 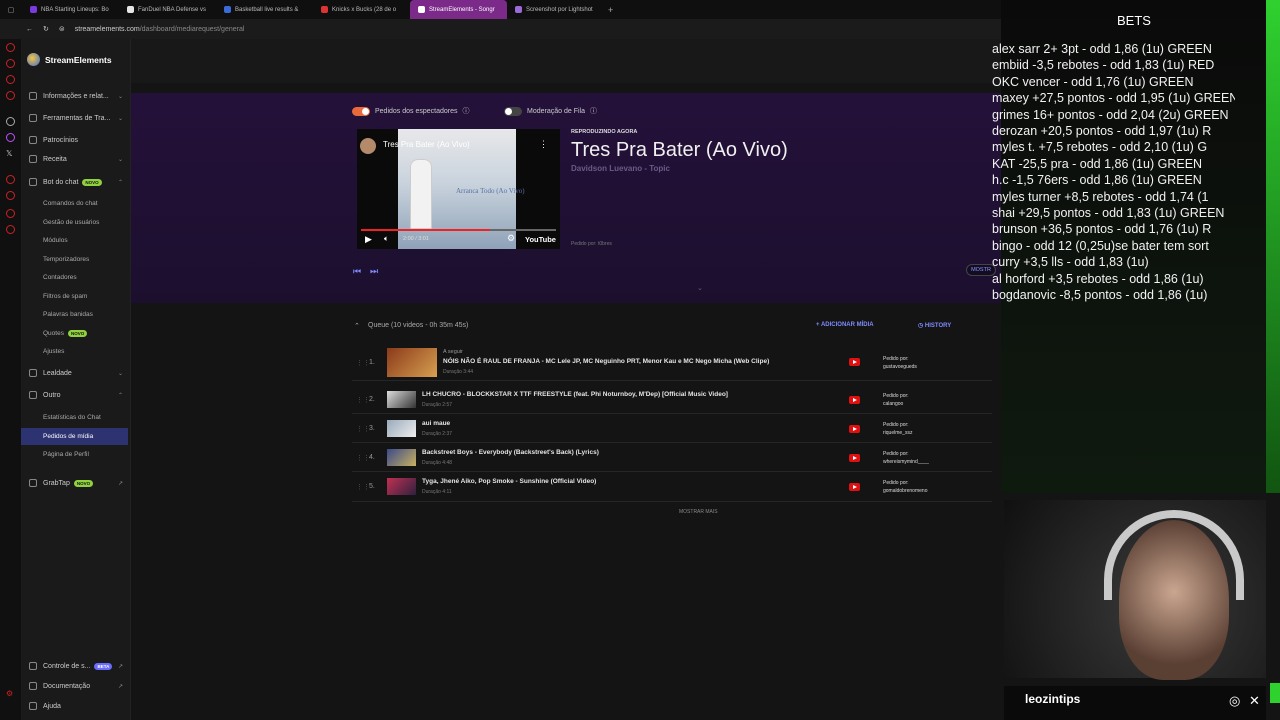 I want to click on x-icon: 𝕏, so click(x=9, y=153).